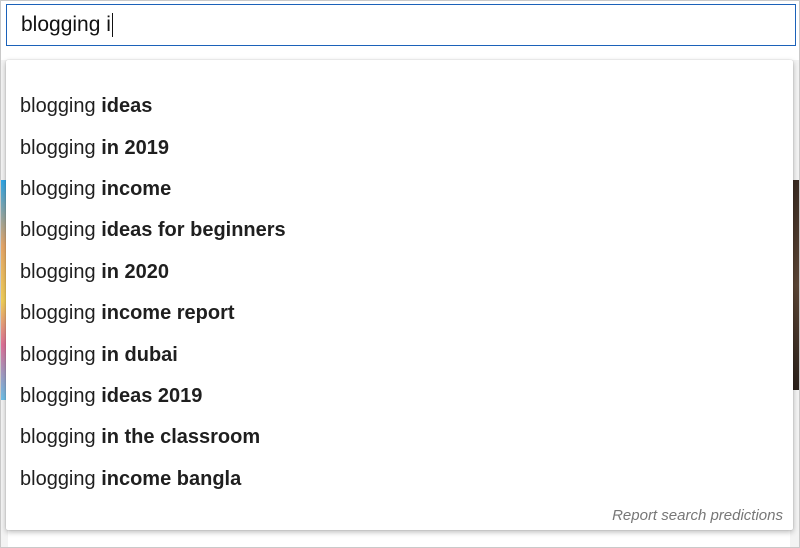  What do you see at coordinates (399, 313) in the screenshot?
I see `suggestion-item: blogging income report` at bounding box center [399, 313].